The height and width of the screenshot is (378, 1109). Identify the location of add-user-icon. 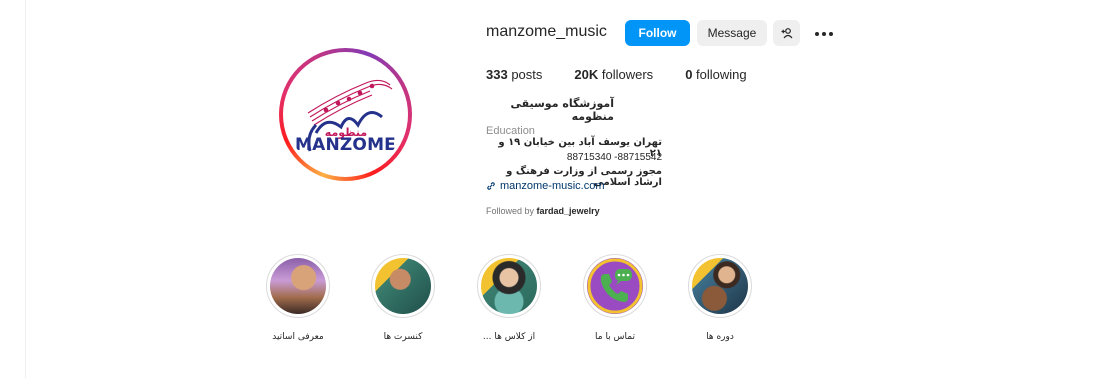
(786, 33).